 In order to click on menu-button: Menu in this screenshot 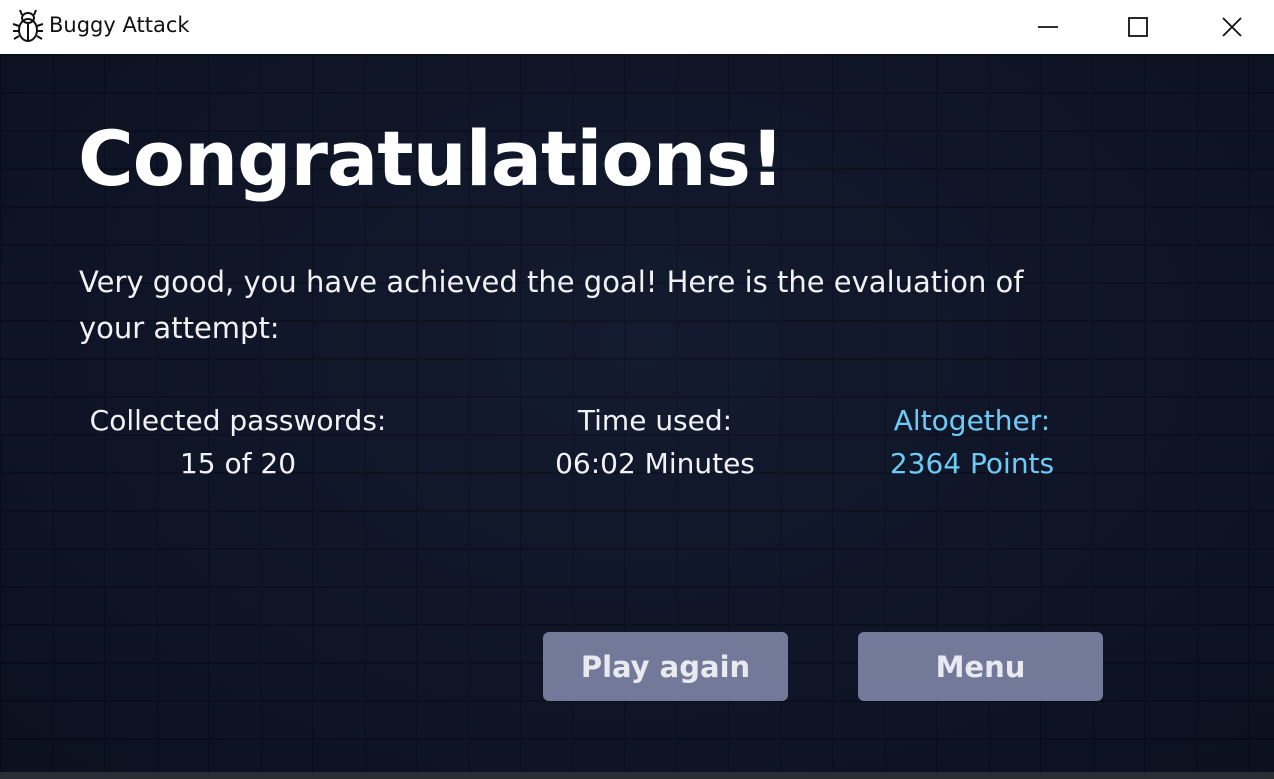, I will do `click(980, 666)`.